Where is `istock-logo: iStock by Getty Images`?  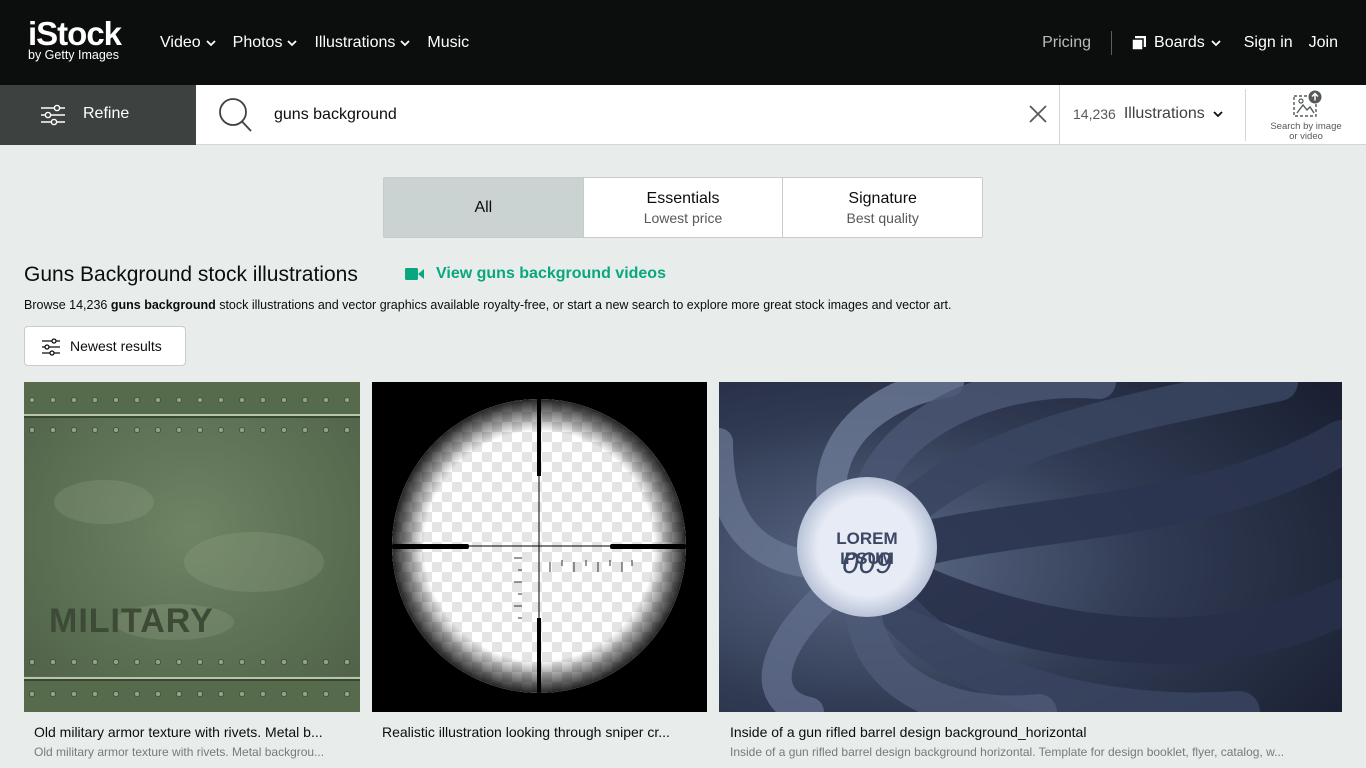 istock-logo: iStock by Getty Images is located at coordinates (75, 38).